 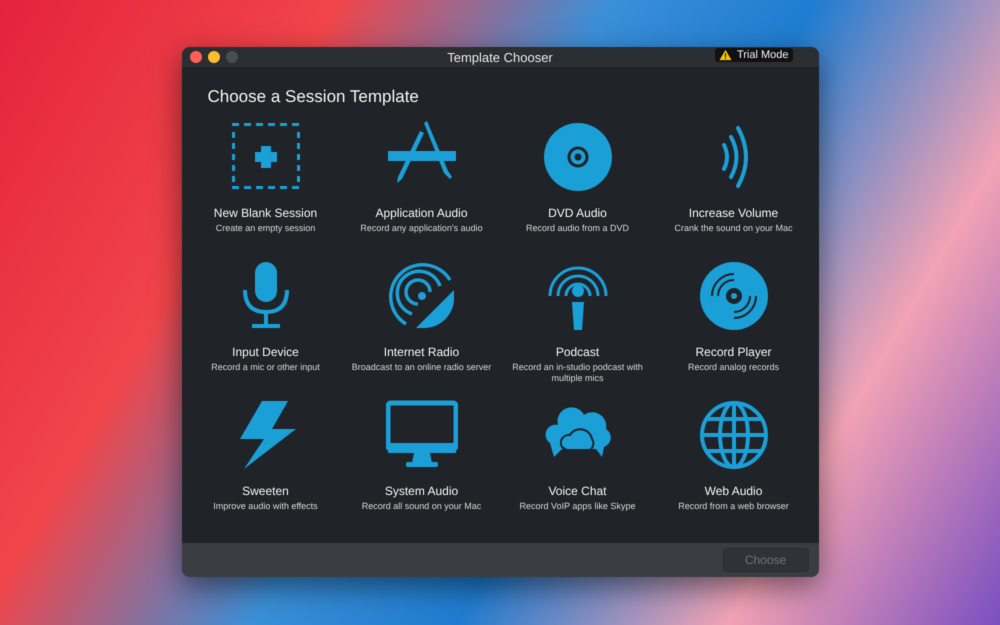 I want to click on template-description: Record analog records, so click(x=733, y=367).